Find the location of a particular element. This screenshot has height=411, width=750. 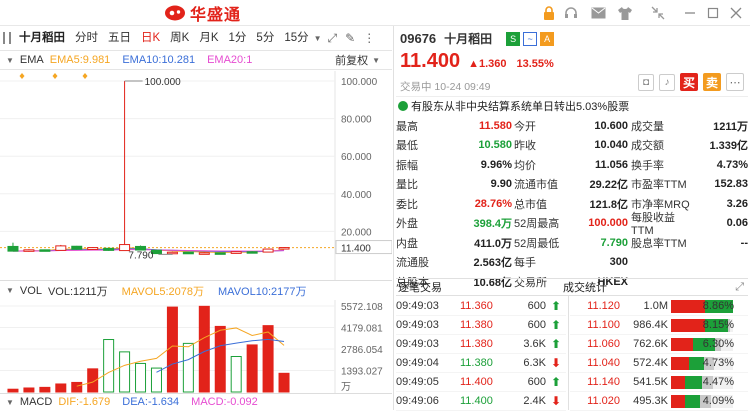

stat-volume: 541.5K is located at coordinates (650, 382).